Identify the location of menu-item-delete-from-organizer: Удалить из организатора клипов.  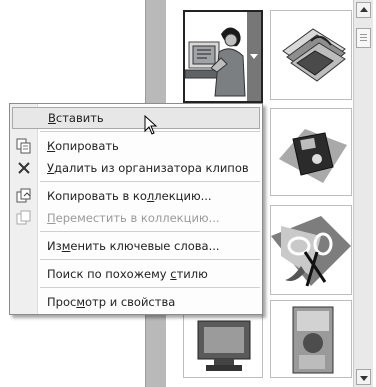
(136, 168).